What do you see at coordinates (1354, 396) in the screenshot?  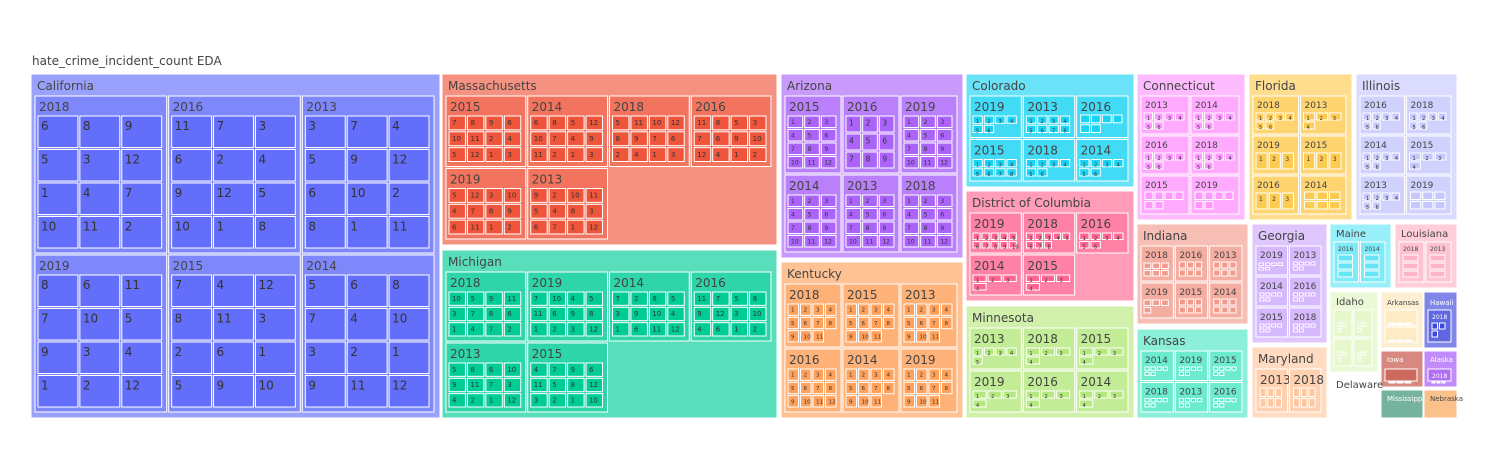 I see `state-delaware` at bounding box center [1354, 396].